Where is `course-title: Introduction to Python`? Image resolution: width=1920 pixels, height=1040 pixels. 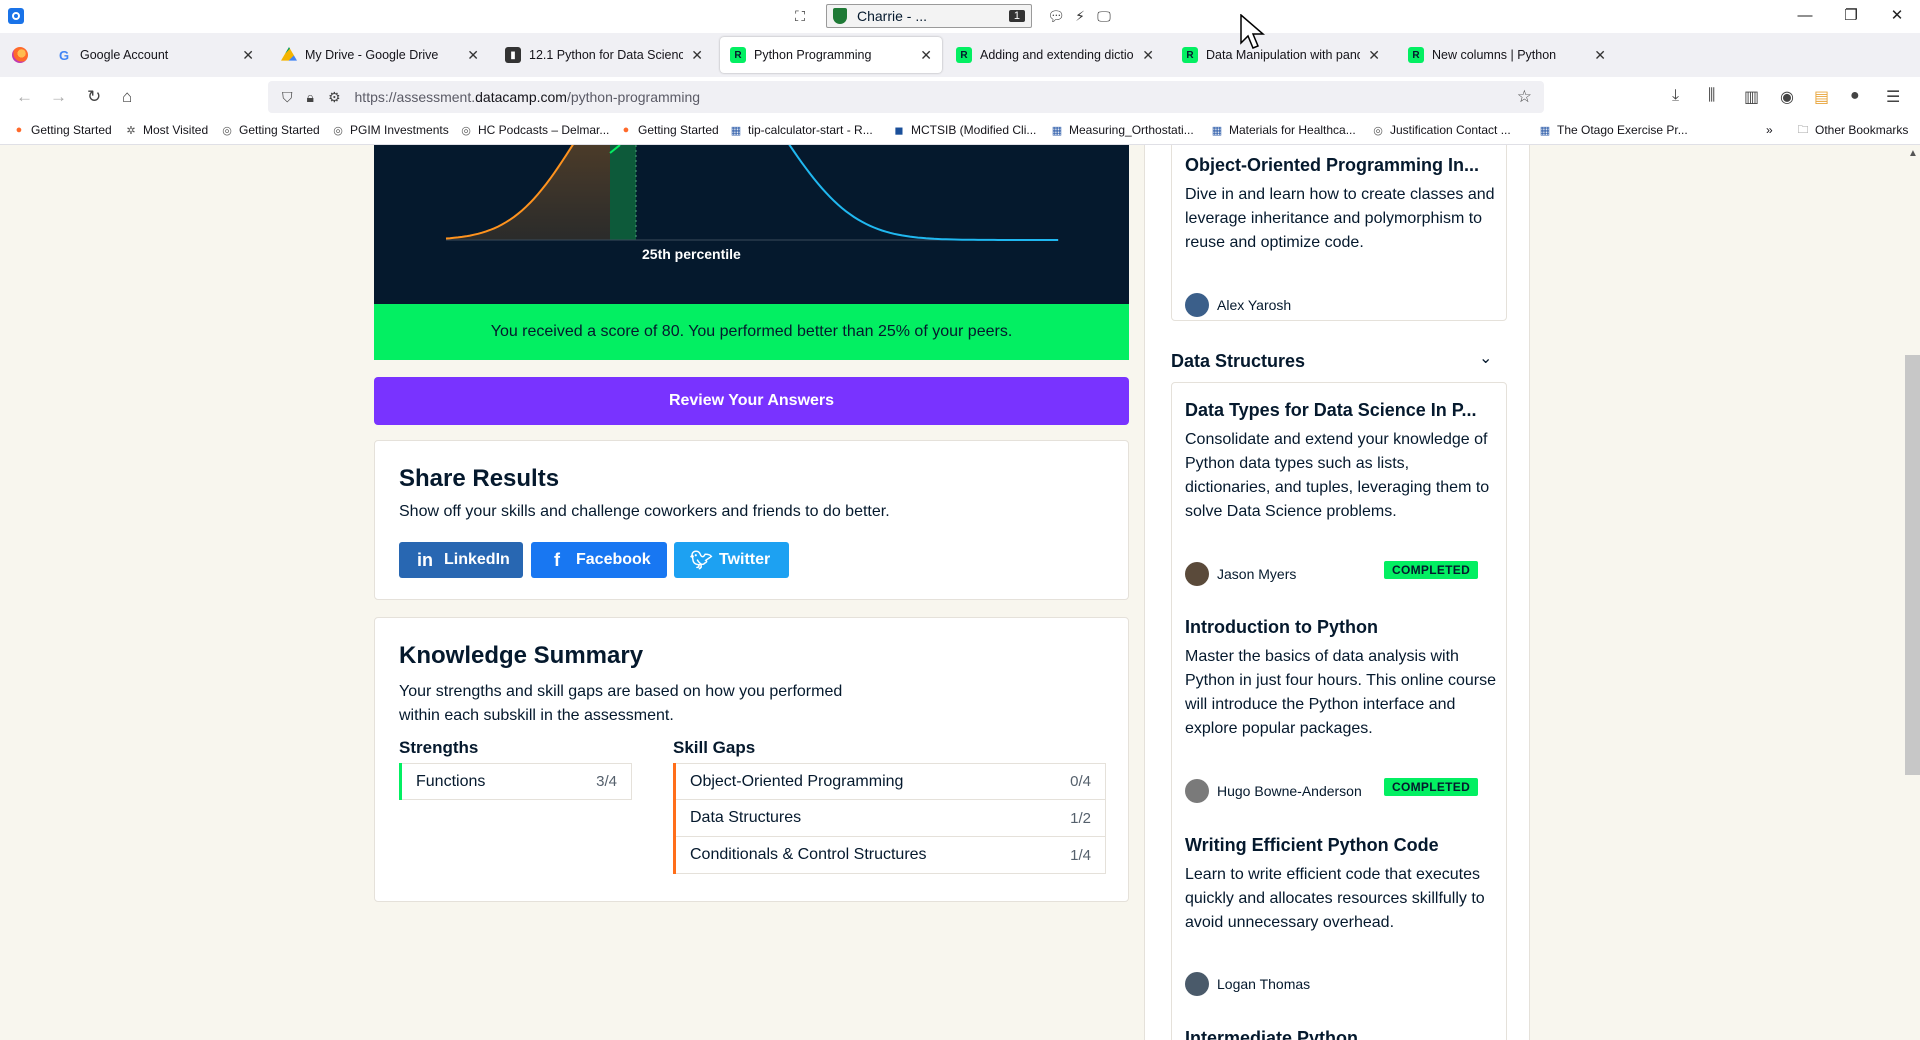 course-title: Introduction to Python is located at coordinates (1340, 627).